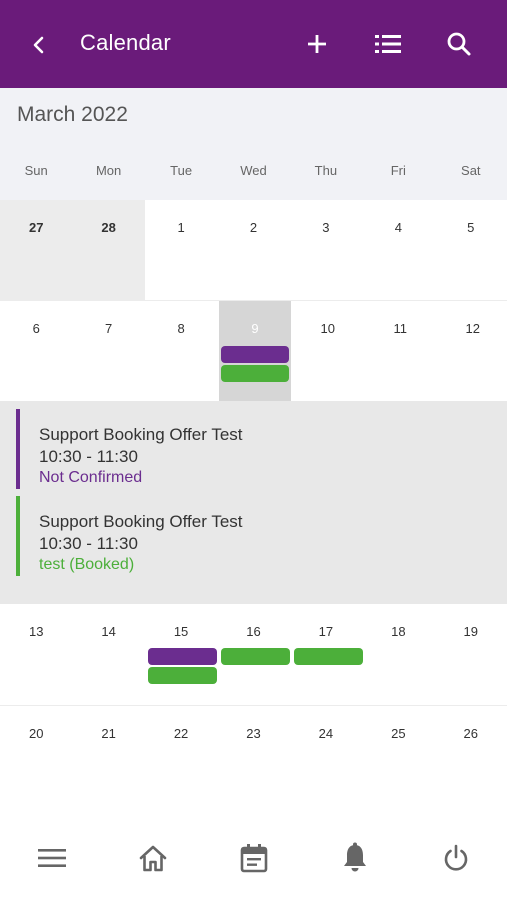 The image size is (507, 900). Describe the element at coordinates (398, 631) in the screenshot. I see `day-number: 18` at that location.